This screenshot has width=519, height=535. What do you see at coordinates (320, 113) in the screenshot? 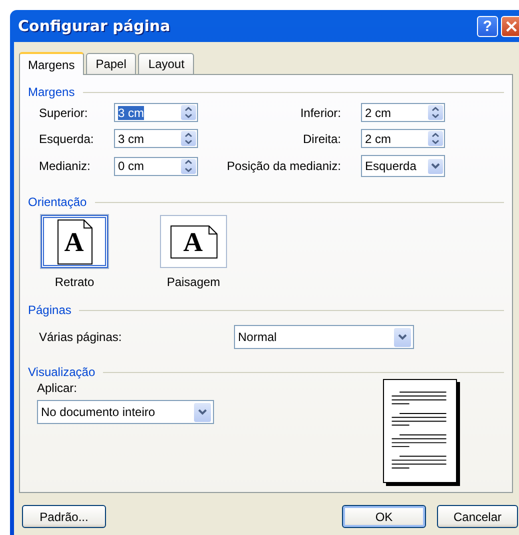
I see `field-label: Inferior:` at bounding box center [320, 113].